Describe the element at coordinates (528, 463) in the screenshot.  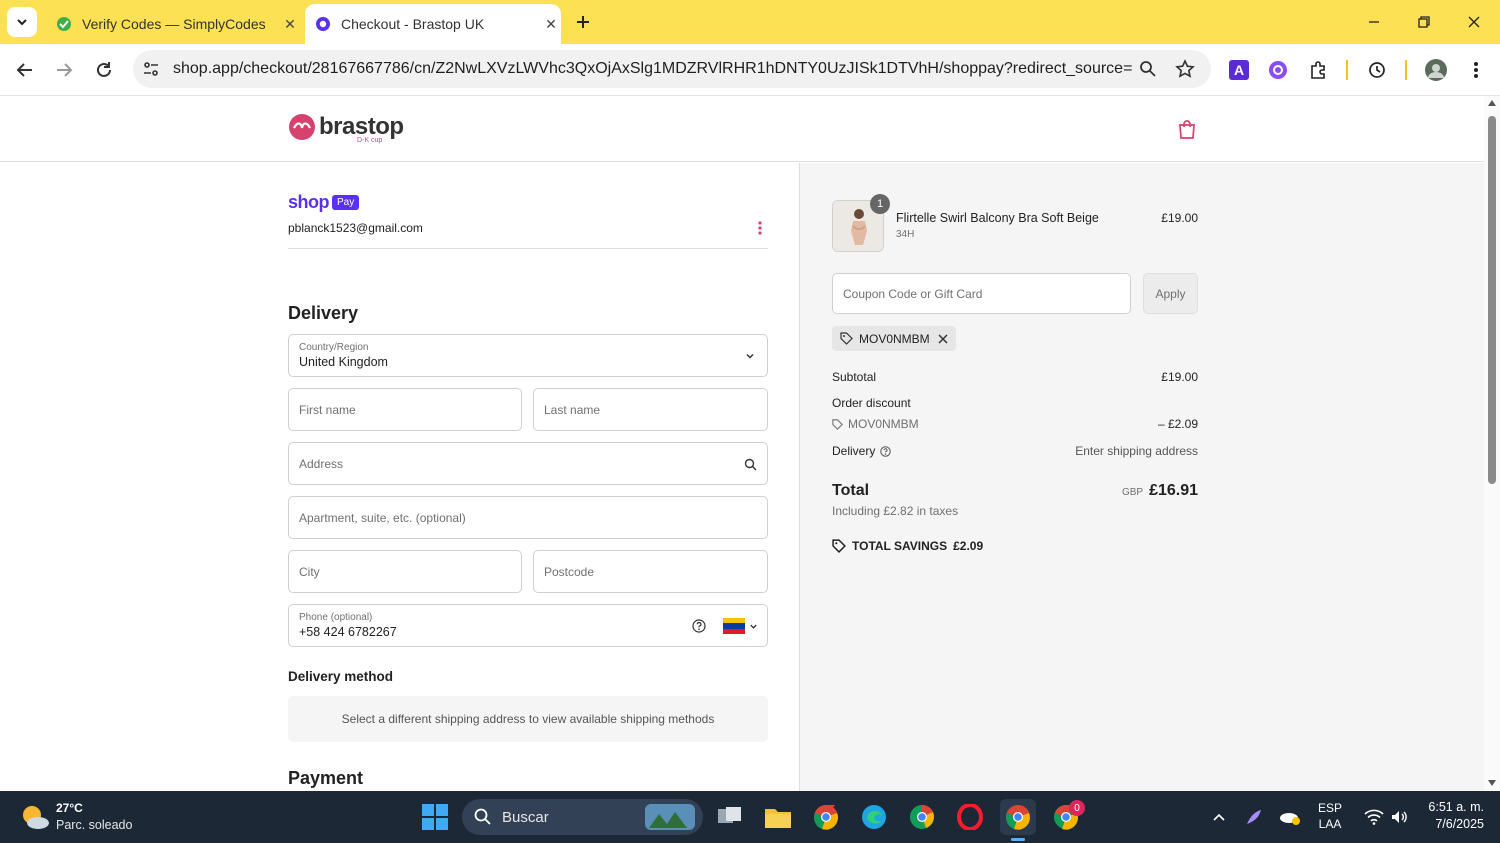
I see `address-field: Address` at that location.